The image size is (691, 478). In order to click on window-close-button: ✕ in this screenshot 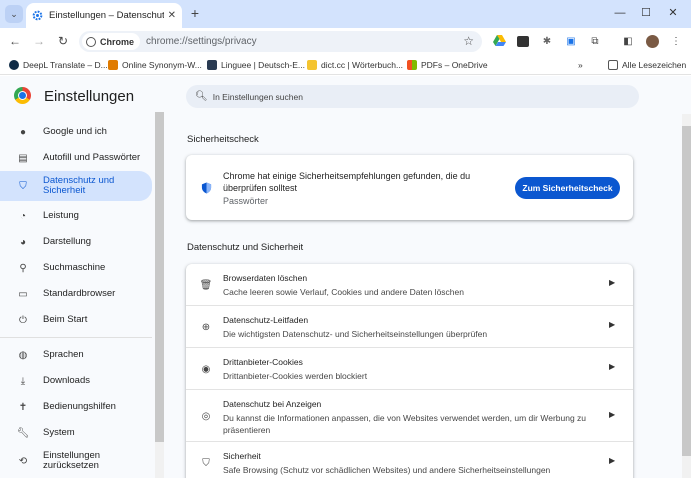, I will do `click(673, 13)`.